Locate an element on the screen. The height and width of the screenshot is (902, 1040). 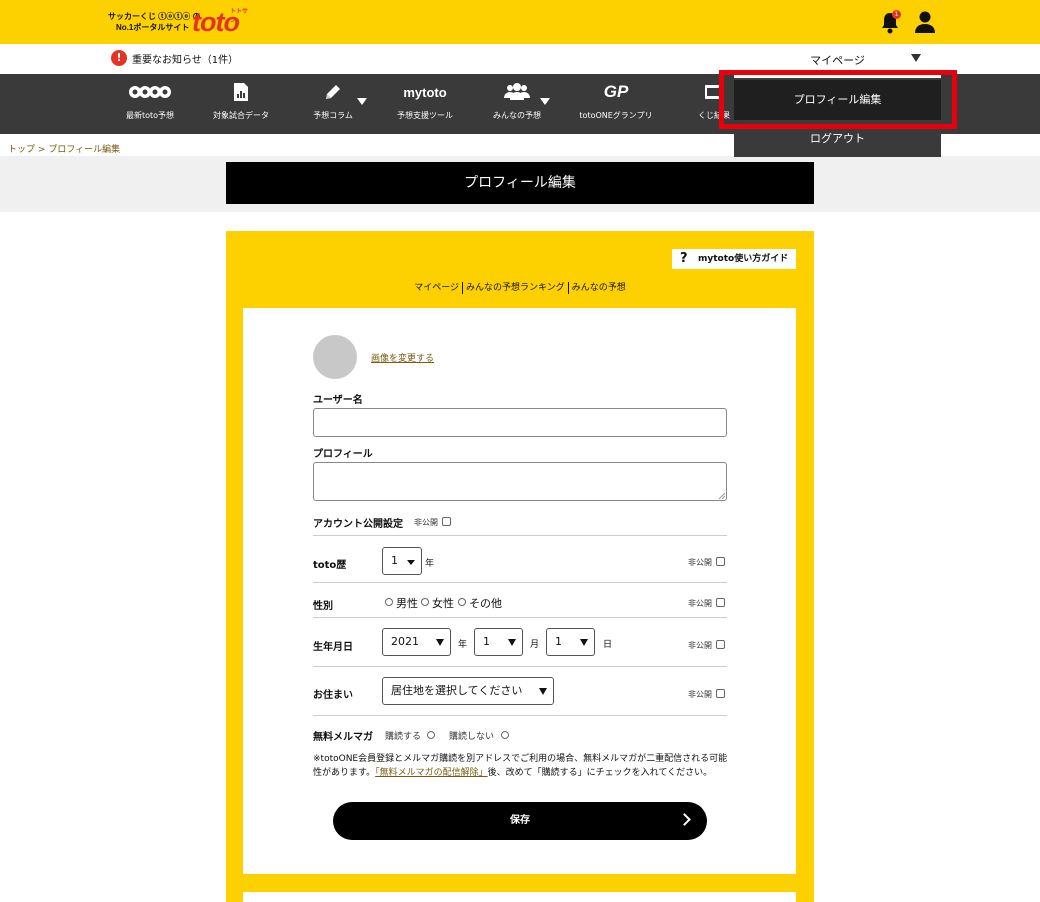
nav-label: totoONEグランプリ is located at coordinates (616, 115).